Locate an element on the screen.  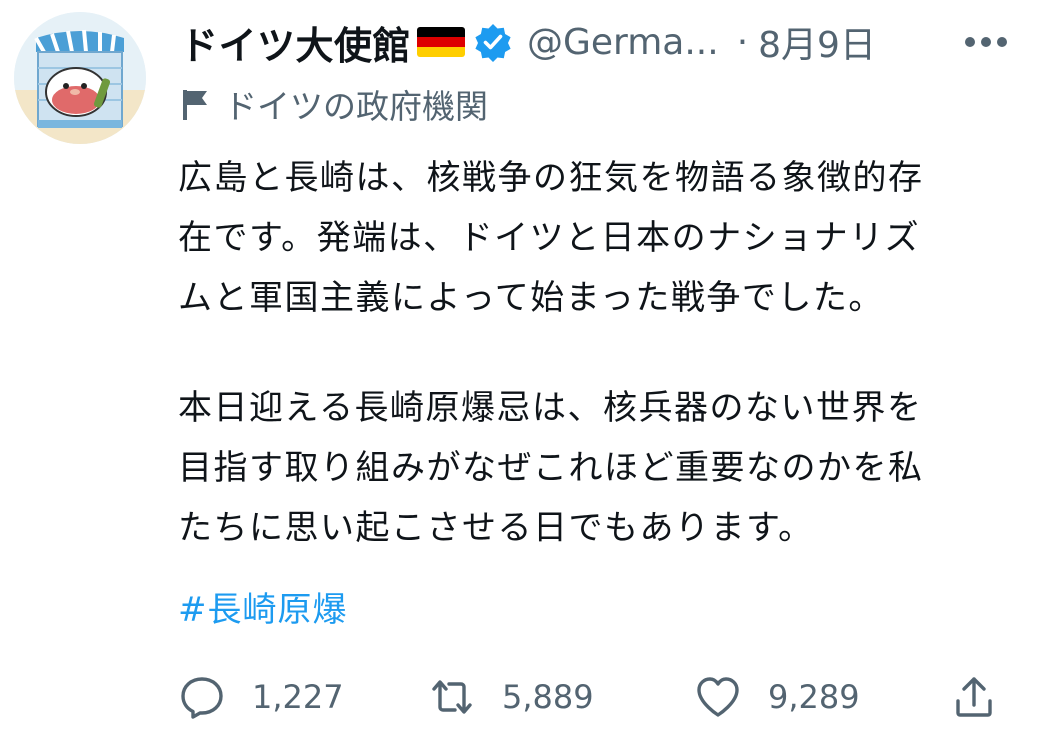
retweet-icon is located at coordinates (452, 697).